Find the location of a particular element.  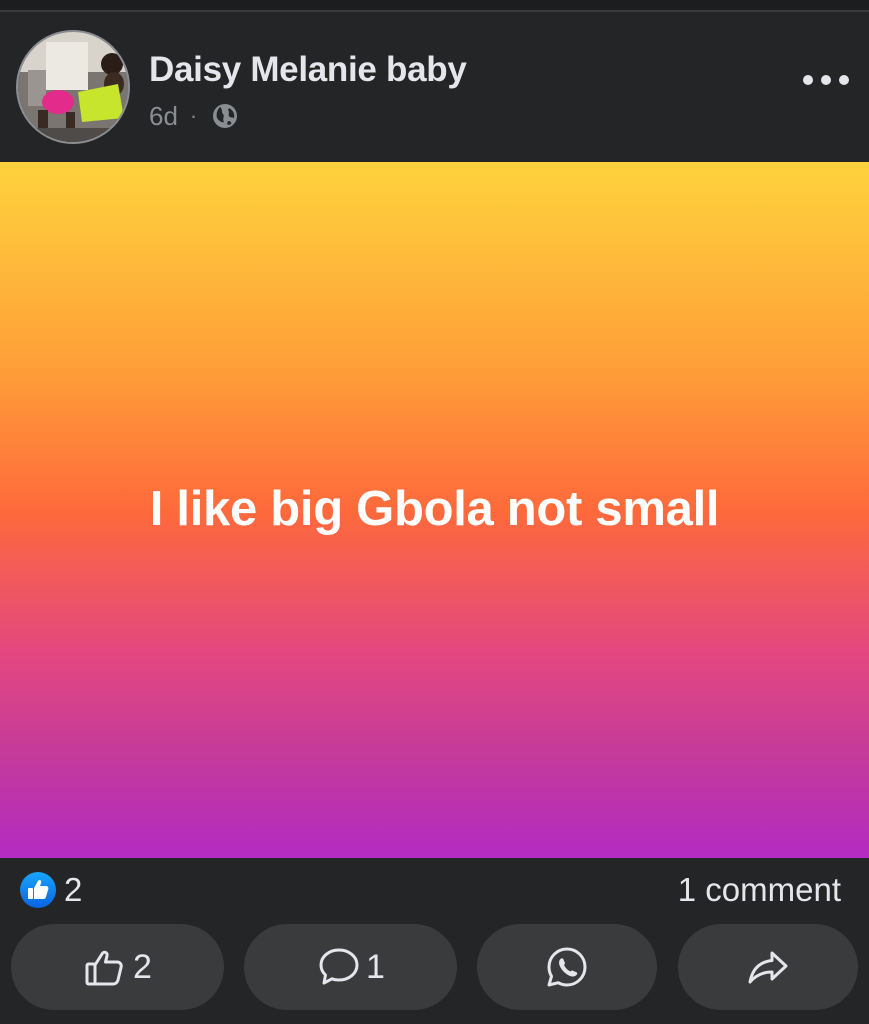

thumbs-up-icon is located at coordinates (106, 967).